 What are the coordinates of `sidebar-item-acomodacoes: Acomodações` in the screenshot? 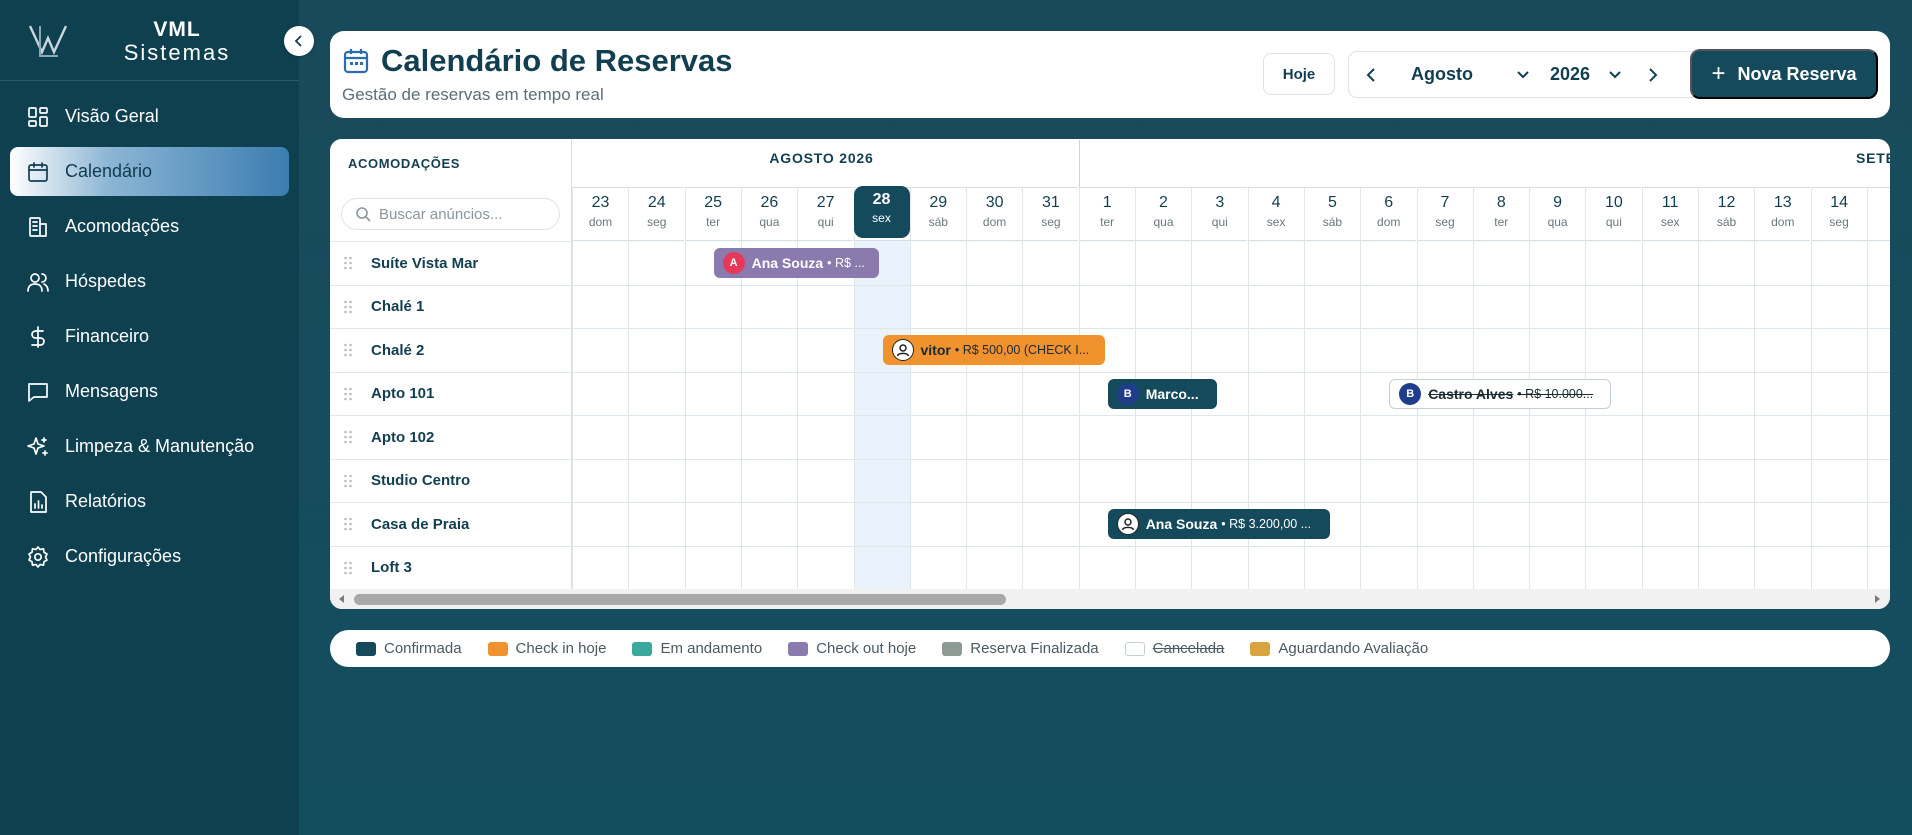 It's located at (149, 226).